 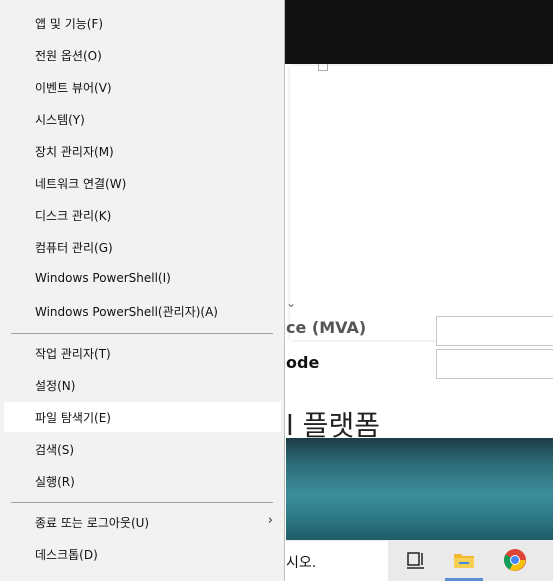 I want to click on background-field-label: ode, so click(x=303, y=362).